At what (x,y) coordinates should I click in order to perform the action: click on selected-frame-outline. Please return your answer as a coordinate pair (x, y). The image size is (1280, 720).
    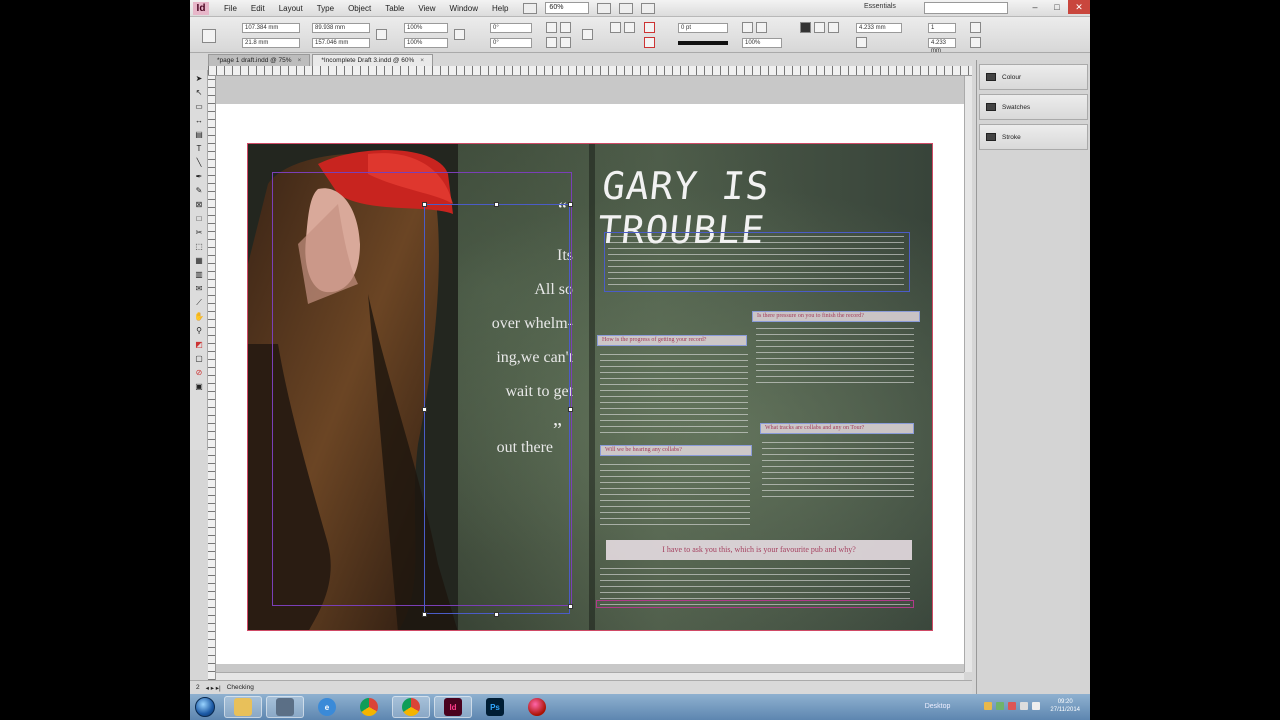
    Looking at the image, I should click on (497, 409).